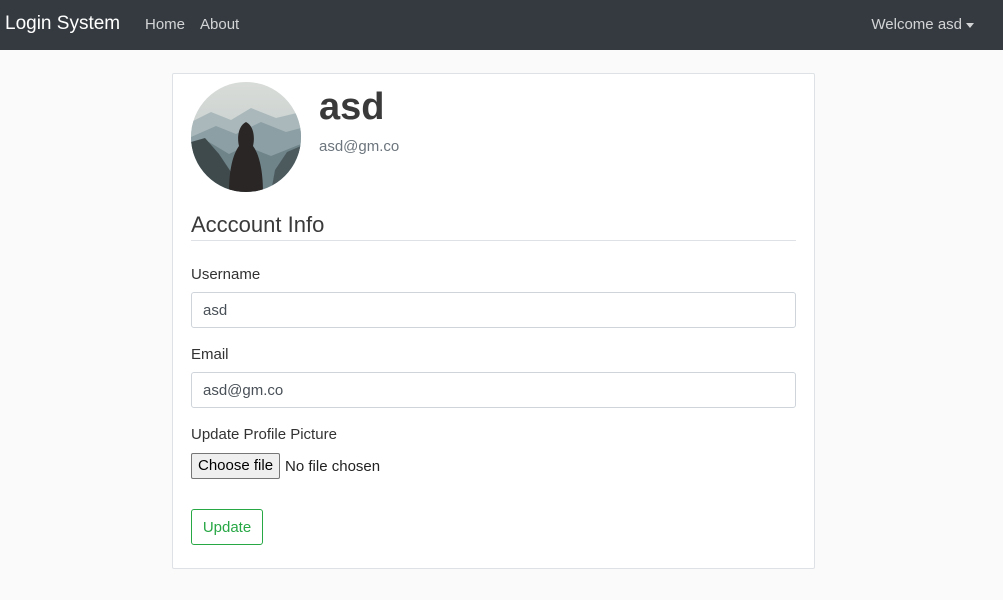  What do you see at coordinates (493, 310) in the screenshot?
I see `username-input` at bounding box center [493, 310].